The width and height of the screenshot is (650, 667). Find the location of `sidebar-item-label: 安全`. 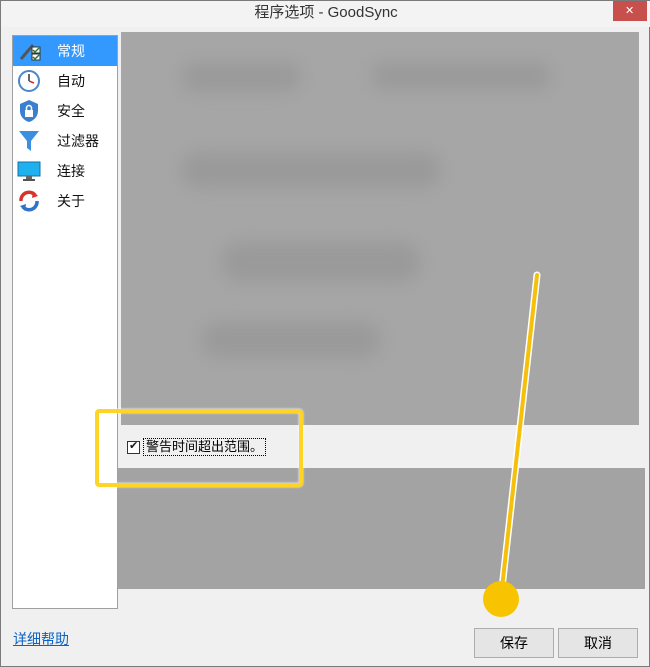

sidebar-item-label: 安全 is located at coordinates (71, 111).